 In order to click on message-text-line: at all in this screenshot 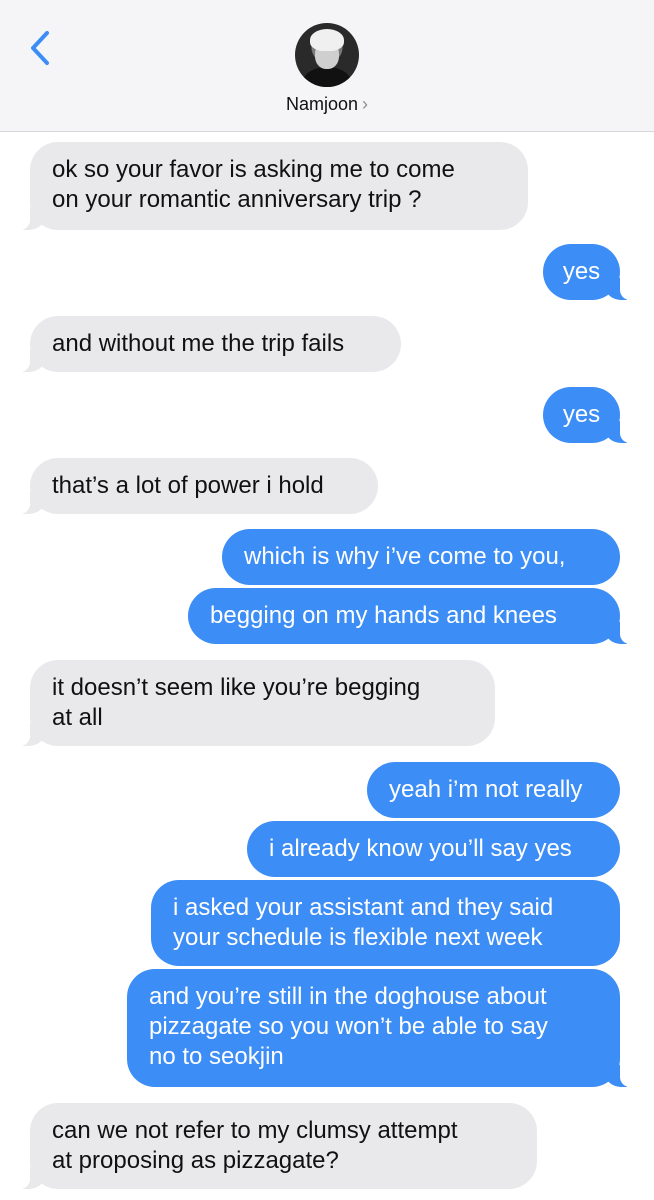, I will do `click(77, 717)`.